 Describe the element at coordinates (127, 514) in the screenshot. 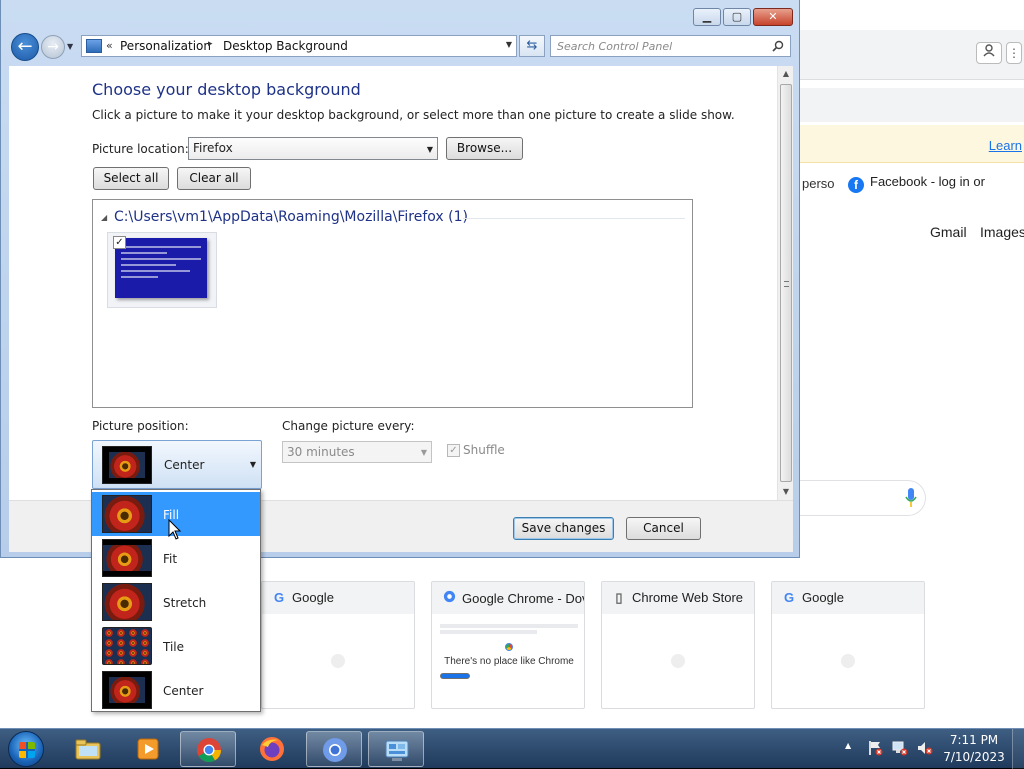

I see `fill-position-icon` at that location.